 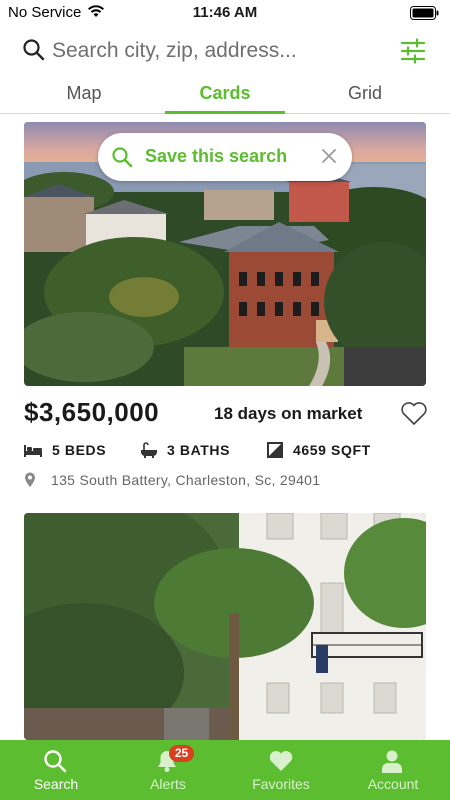 I want to click on tab-cards: Cards, so click(x=225, y=95).